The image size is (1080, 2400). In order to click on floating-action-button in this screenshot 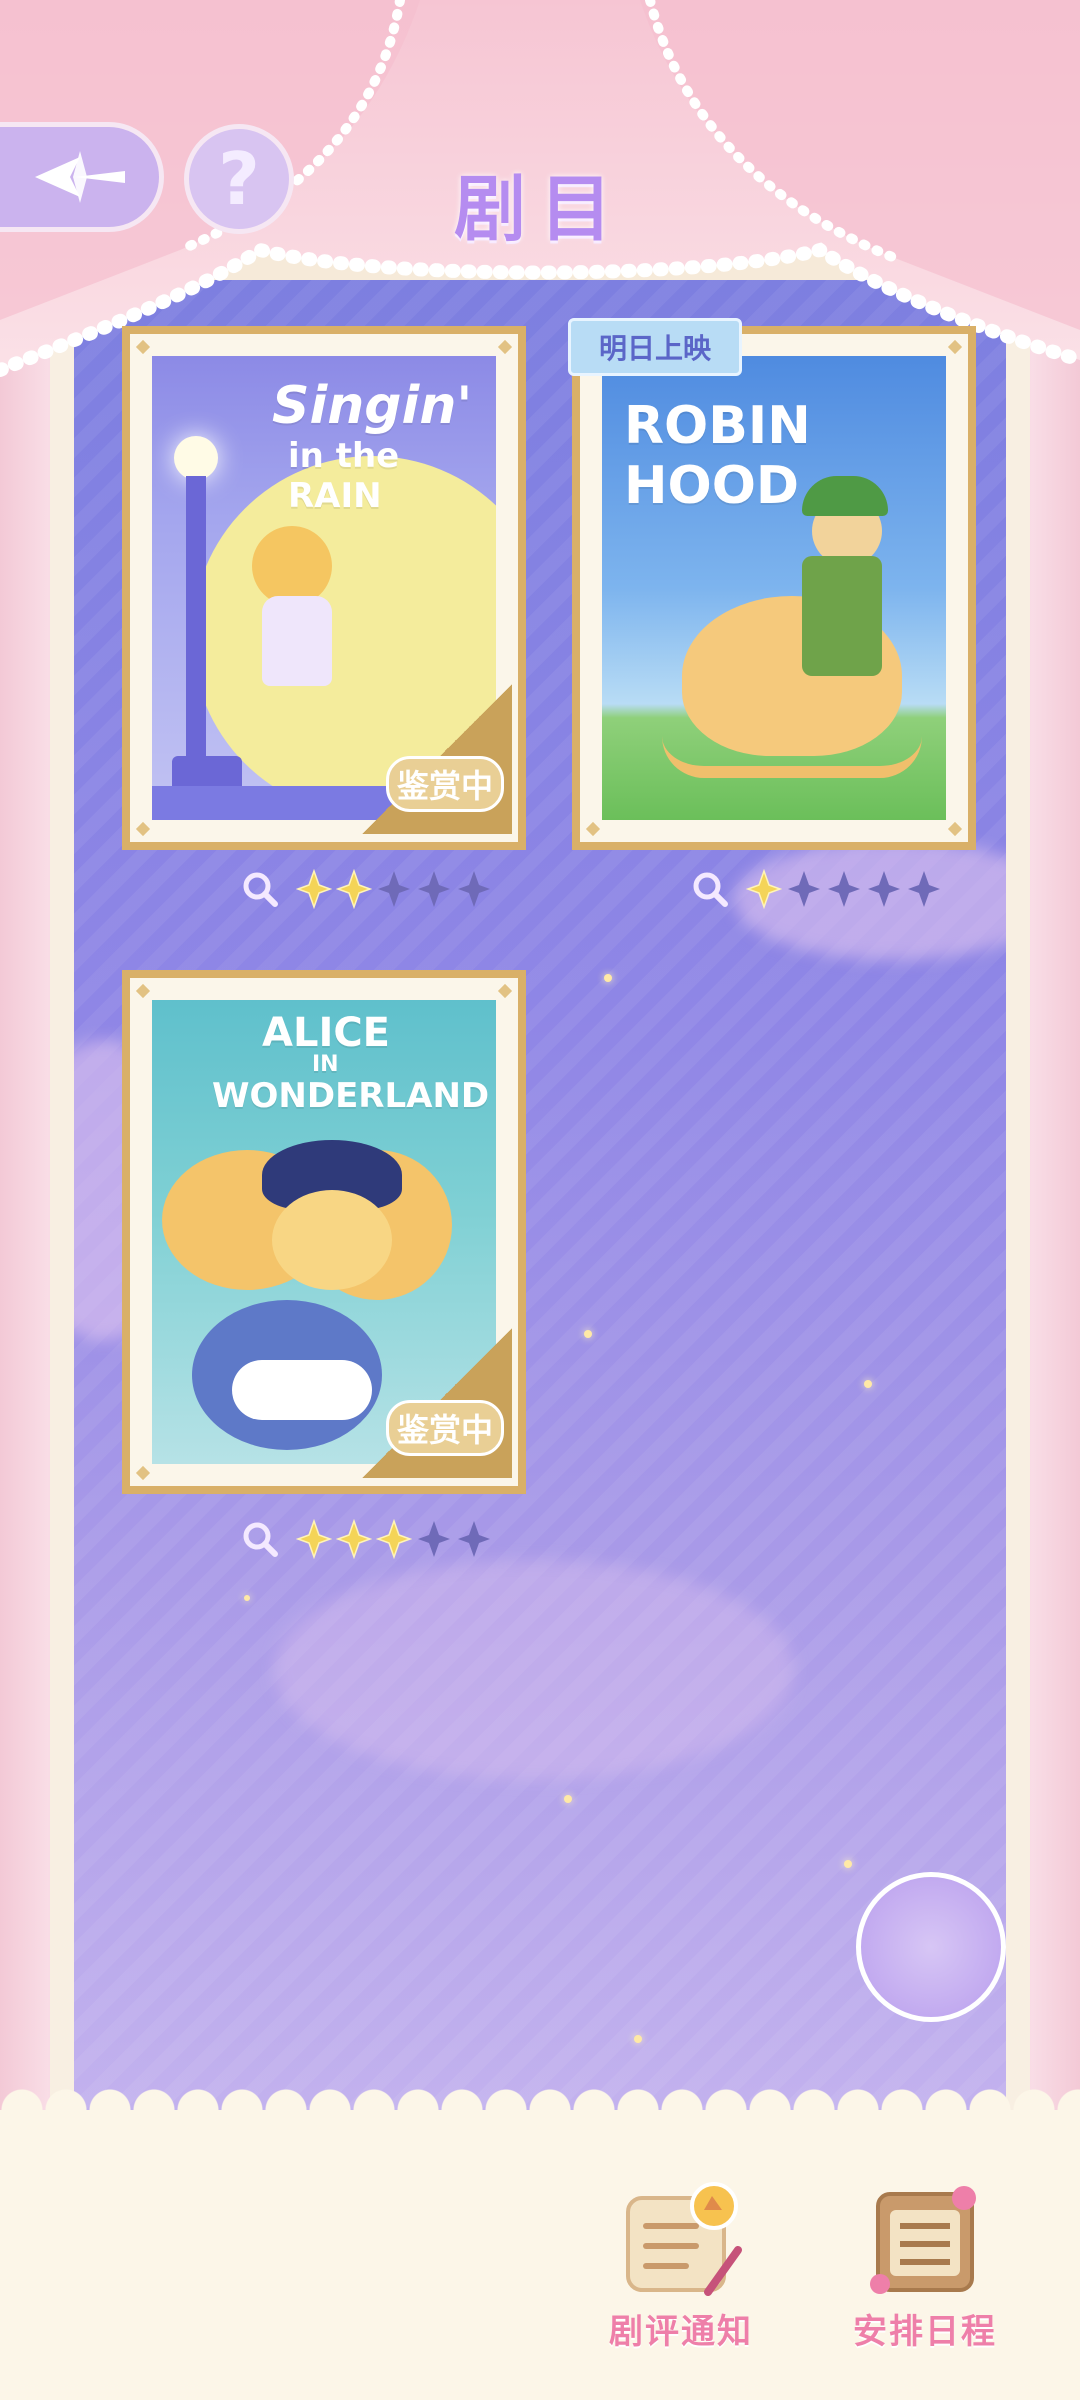, I will do `click(931, 1947)`.